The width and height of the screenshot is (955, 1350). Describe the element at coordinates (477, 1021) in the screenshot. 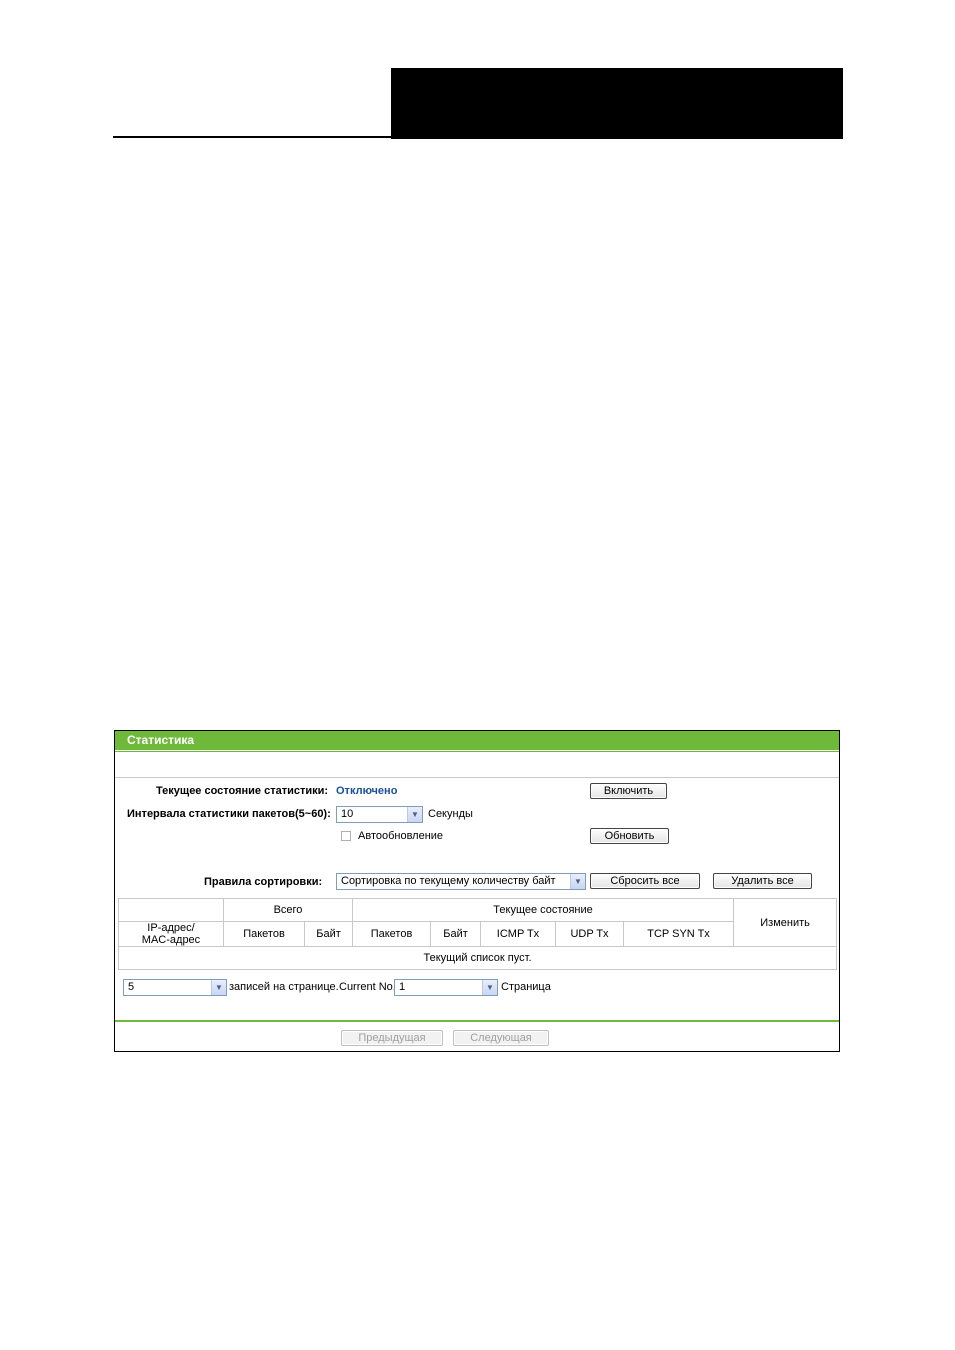

I see `bottom-rule` at that location.